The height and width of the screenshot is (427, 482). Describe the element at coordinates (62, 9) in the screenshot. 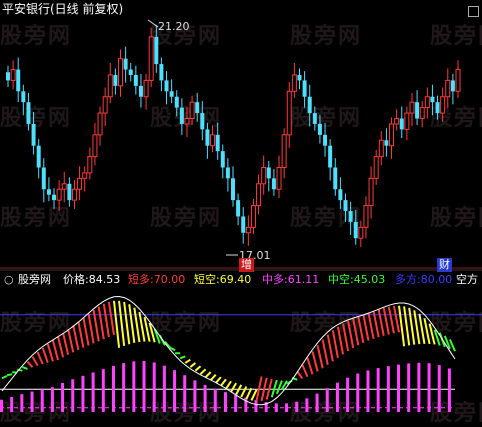

I see `chart-title: 平安银行(日线 前复权)` at that location.